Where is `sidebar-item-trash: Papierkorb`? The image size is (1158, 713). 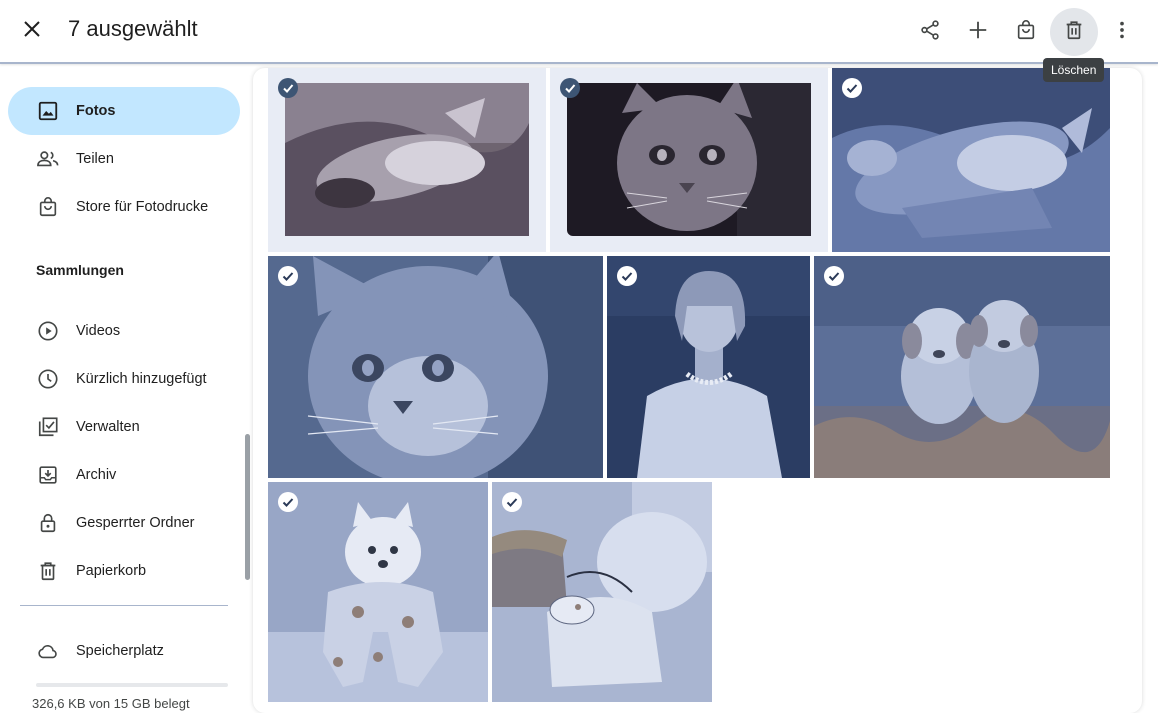
sidebar-item-trash: Papierkorb is located at coordinates (124, 571).